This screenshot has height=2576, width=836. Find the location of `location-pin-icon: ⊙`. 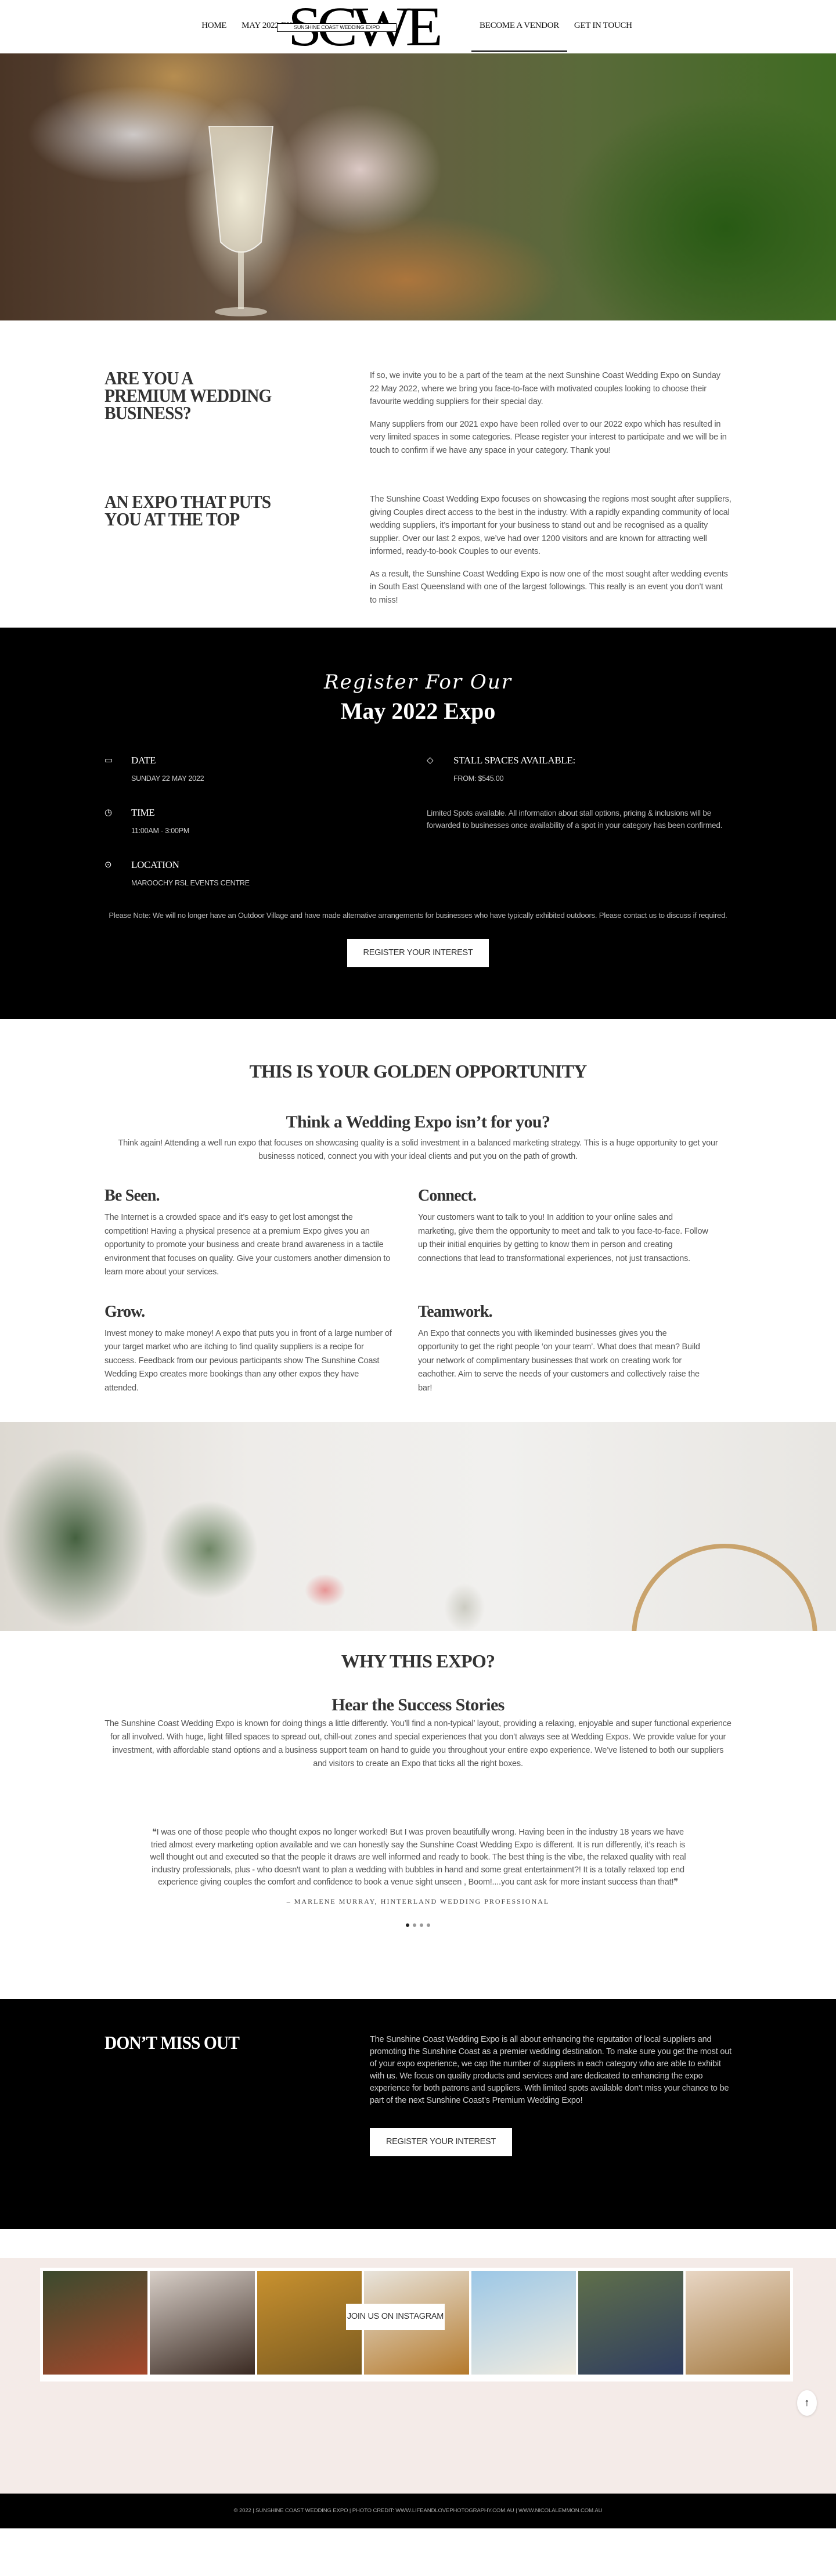

location-pin-icon: ⊙ is located at coordinates (109, 865).